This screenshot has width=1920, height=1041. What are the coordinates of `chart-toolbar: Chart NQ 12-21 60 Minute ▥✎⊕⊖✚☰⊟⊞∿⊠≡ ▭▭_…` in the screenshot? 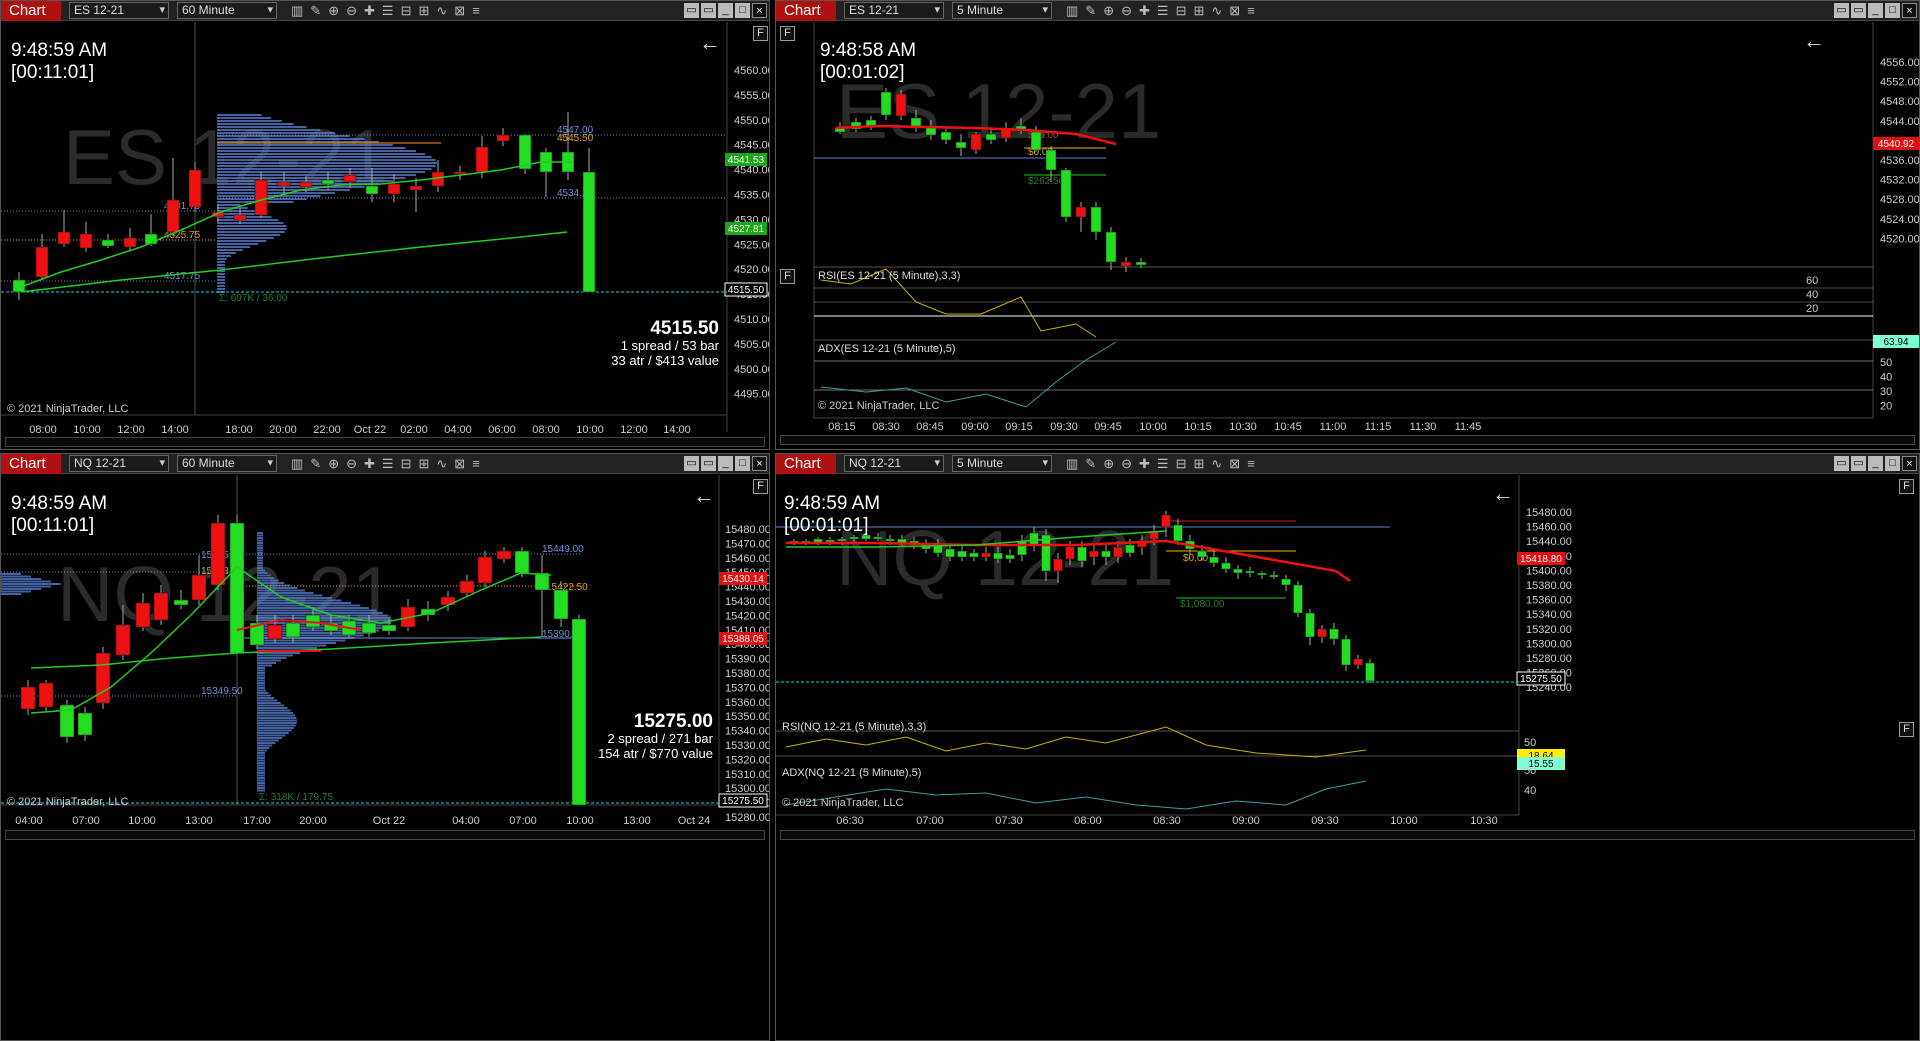 It's located at (385, 464).